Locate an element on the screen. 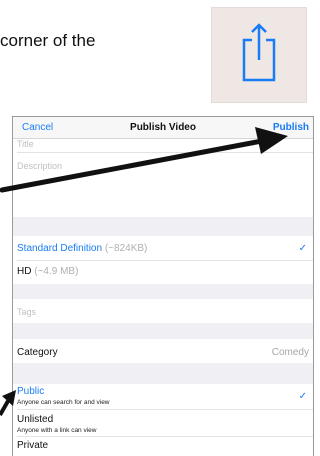  privacy-label-unlisted: Unlisted is located at coordinates (35, 419).